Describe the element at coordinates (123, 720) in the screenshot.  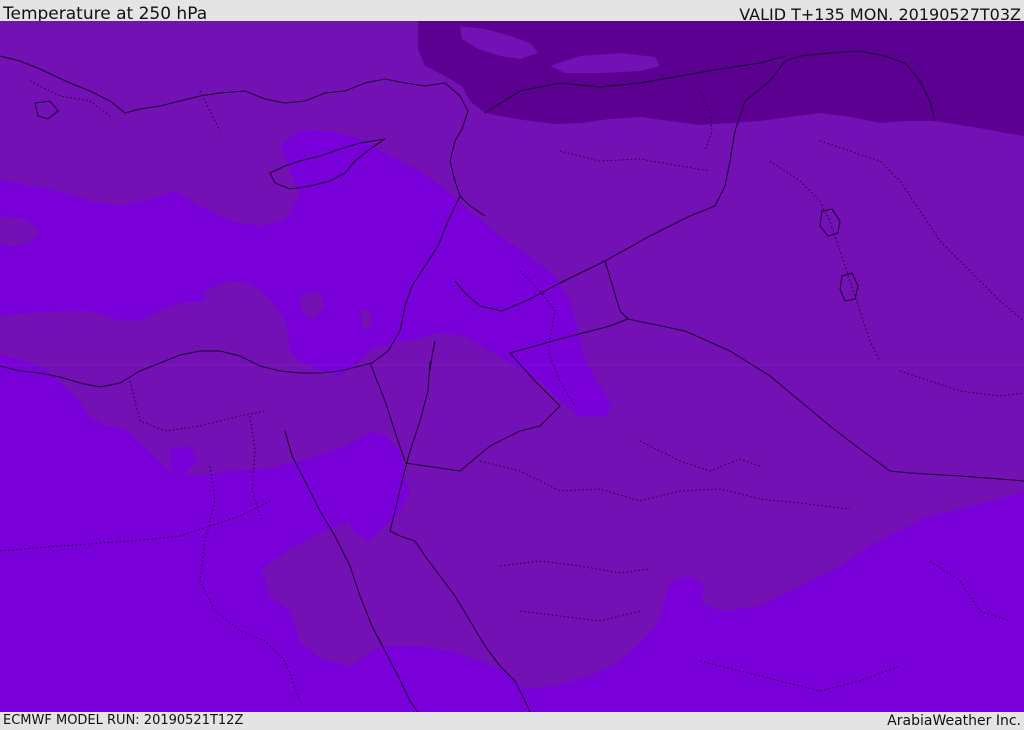
I see `model-run-label: ECMWF MODEL RUN: 20190521T12Z` at that location.